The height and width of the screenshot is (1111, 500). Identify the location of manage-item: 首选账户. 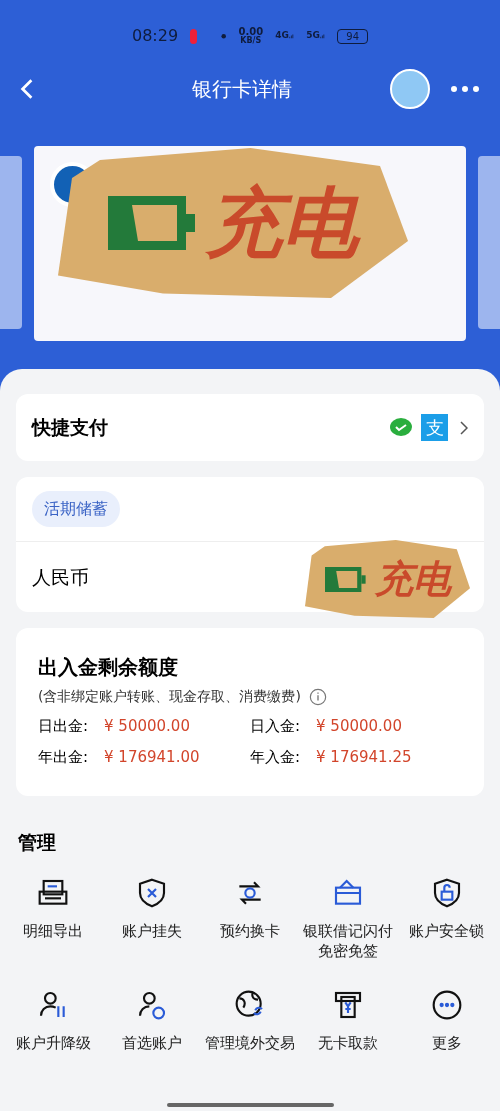
(151, 1034).